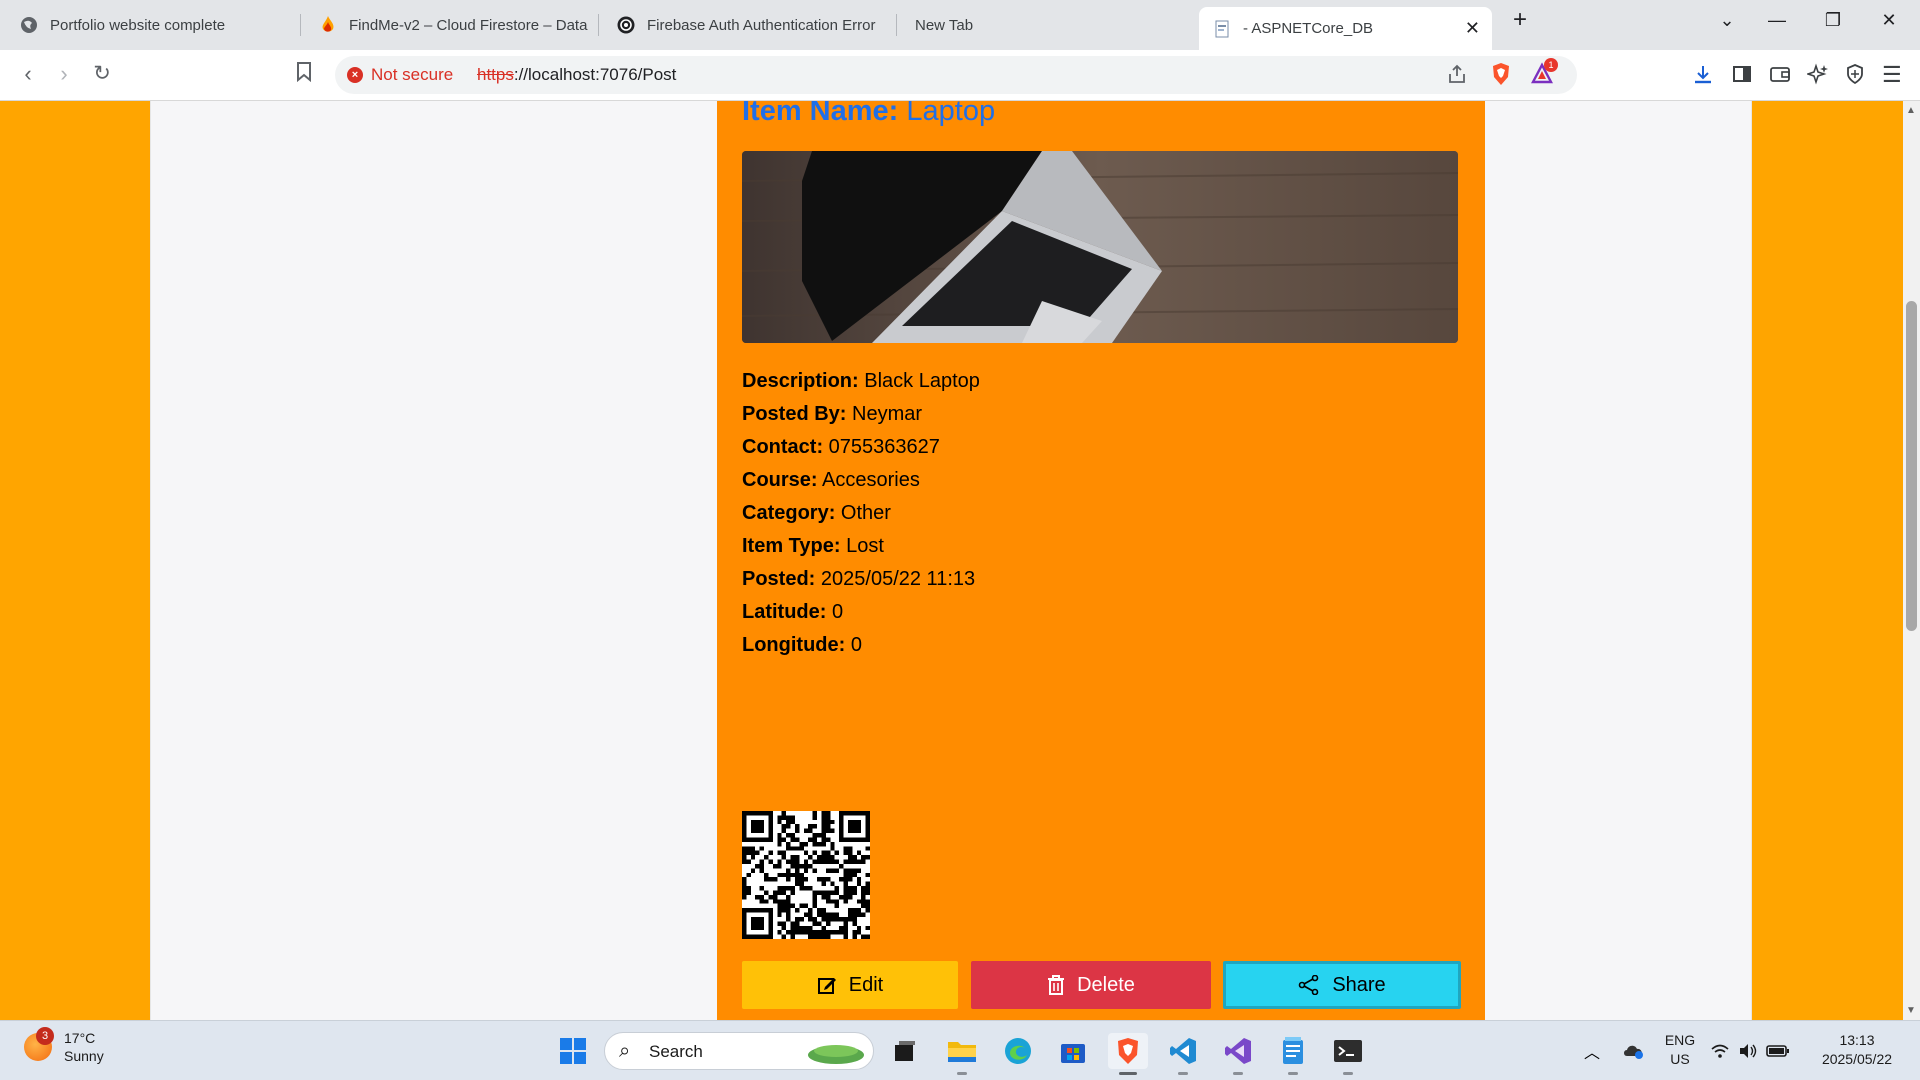 Image resolution: width=1920 pixels, height=1080 pixels. I want to click on minimize-icon: —, so click(1777, 20).